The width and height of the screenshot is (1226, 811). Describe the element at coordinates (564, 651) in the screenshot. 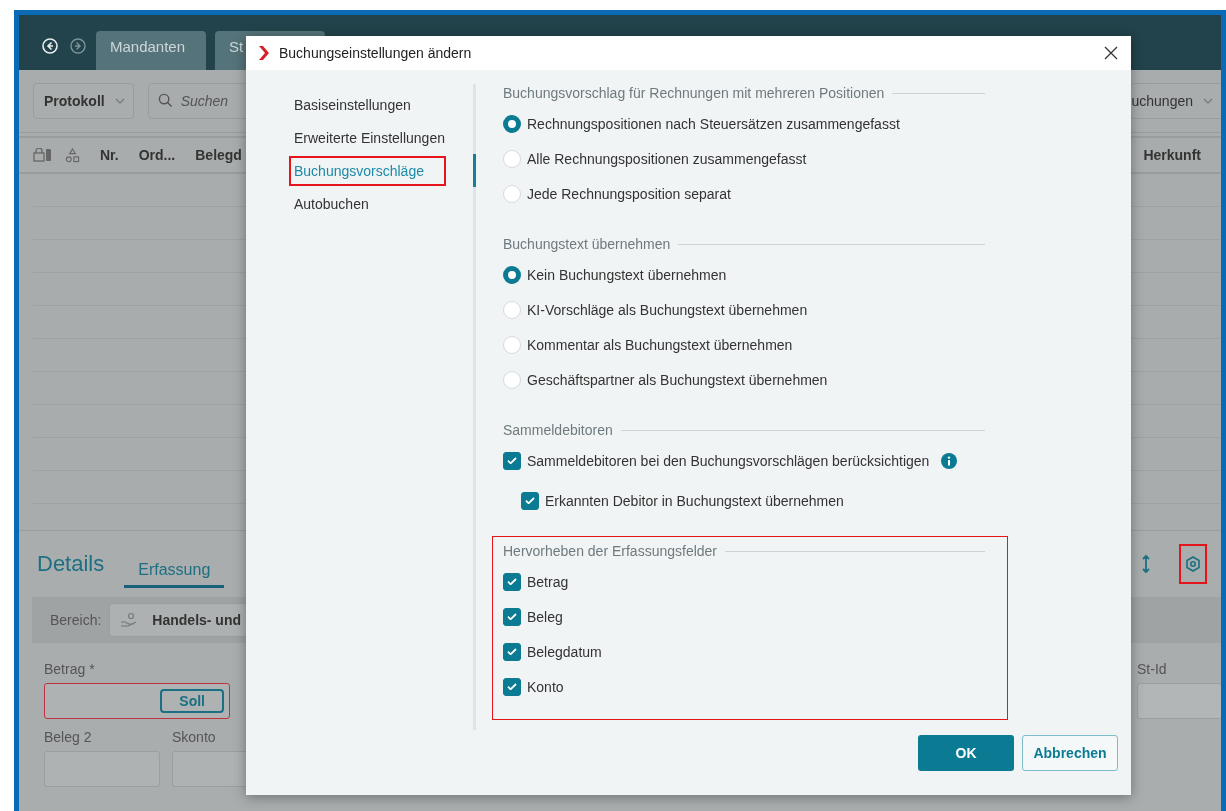

I see `option-label: Belegdatum` at that location.